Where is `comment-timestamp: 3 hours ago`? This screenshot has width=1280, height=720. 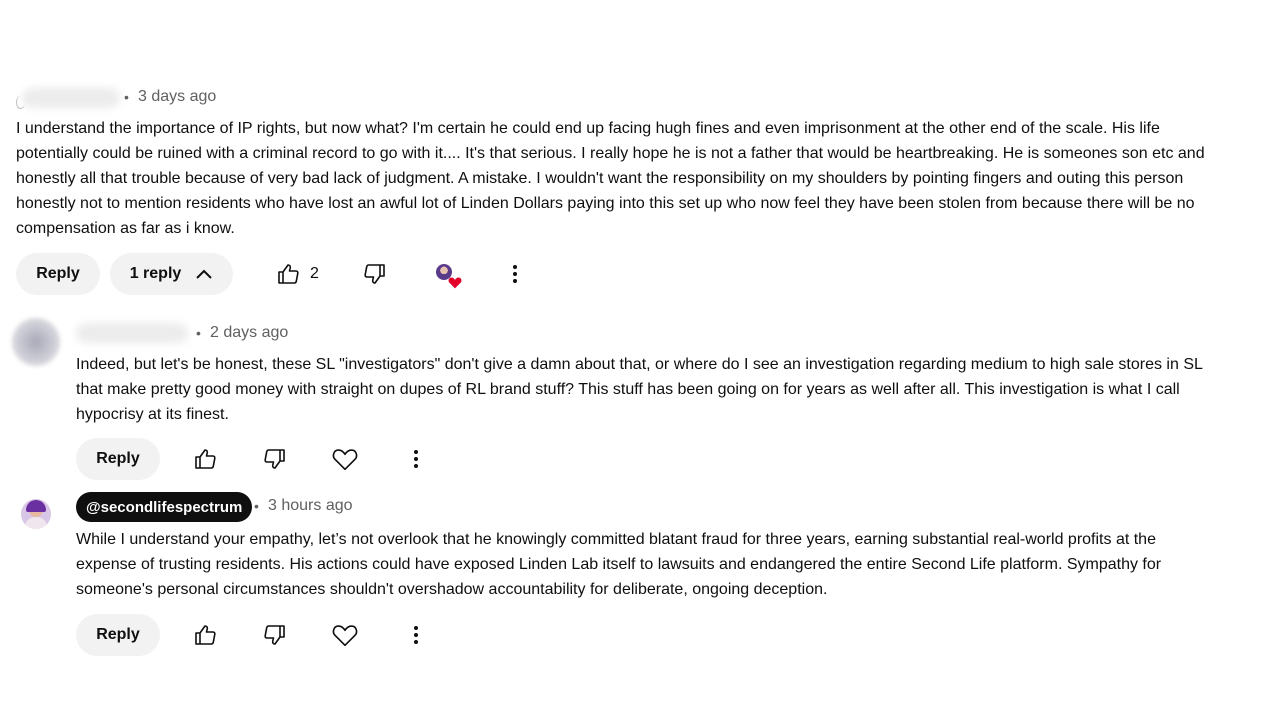 comment-timestamp: 3 hours ago is located at coordinates (310, 506).